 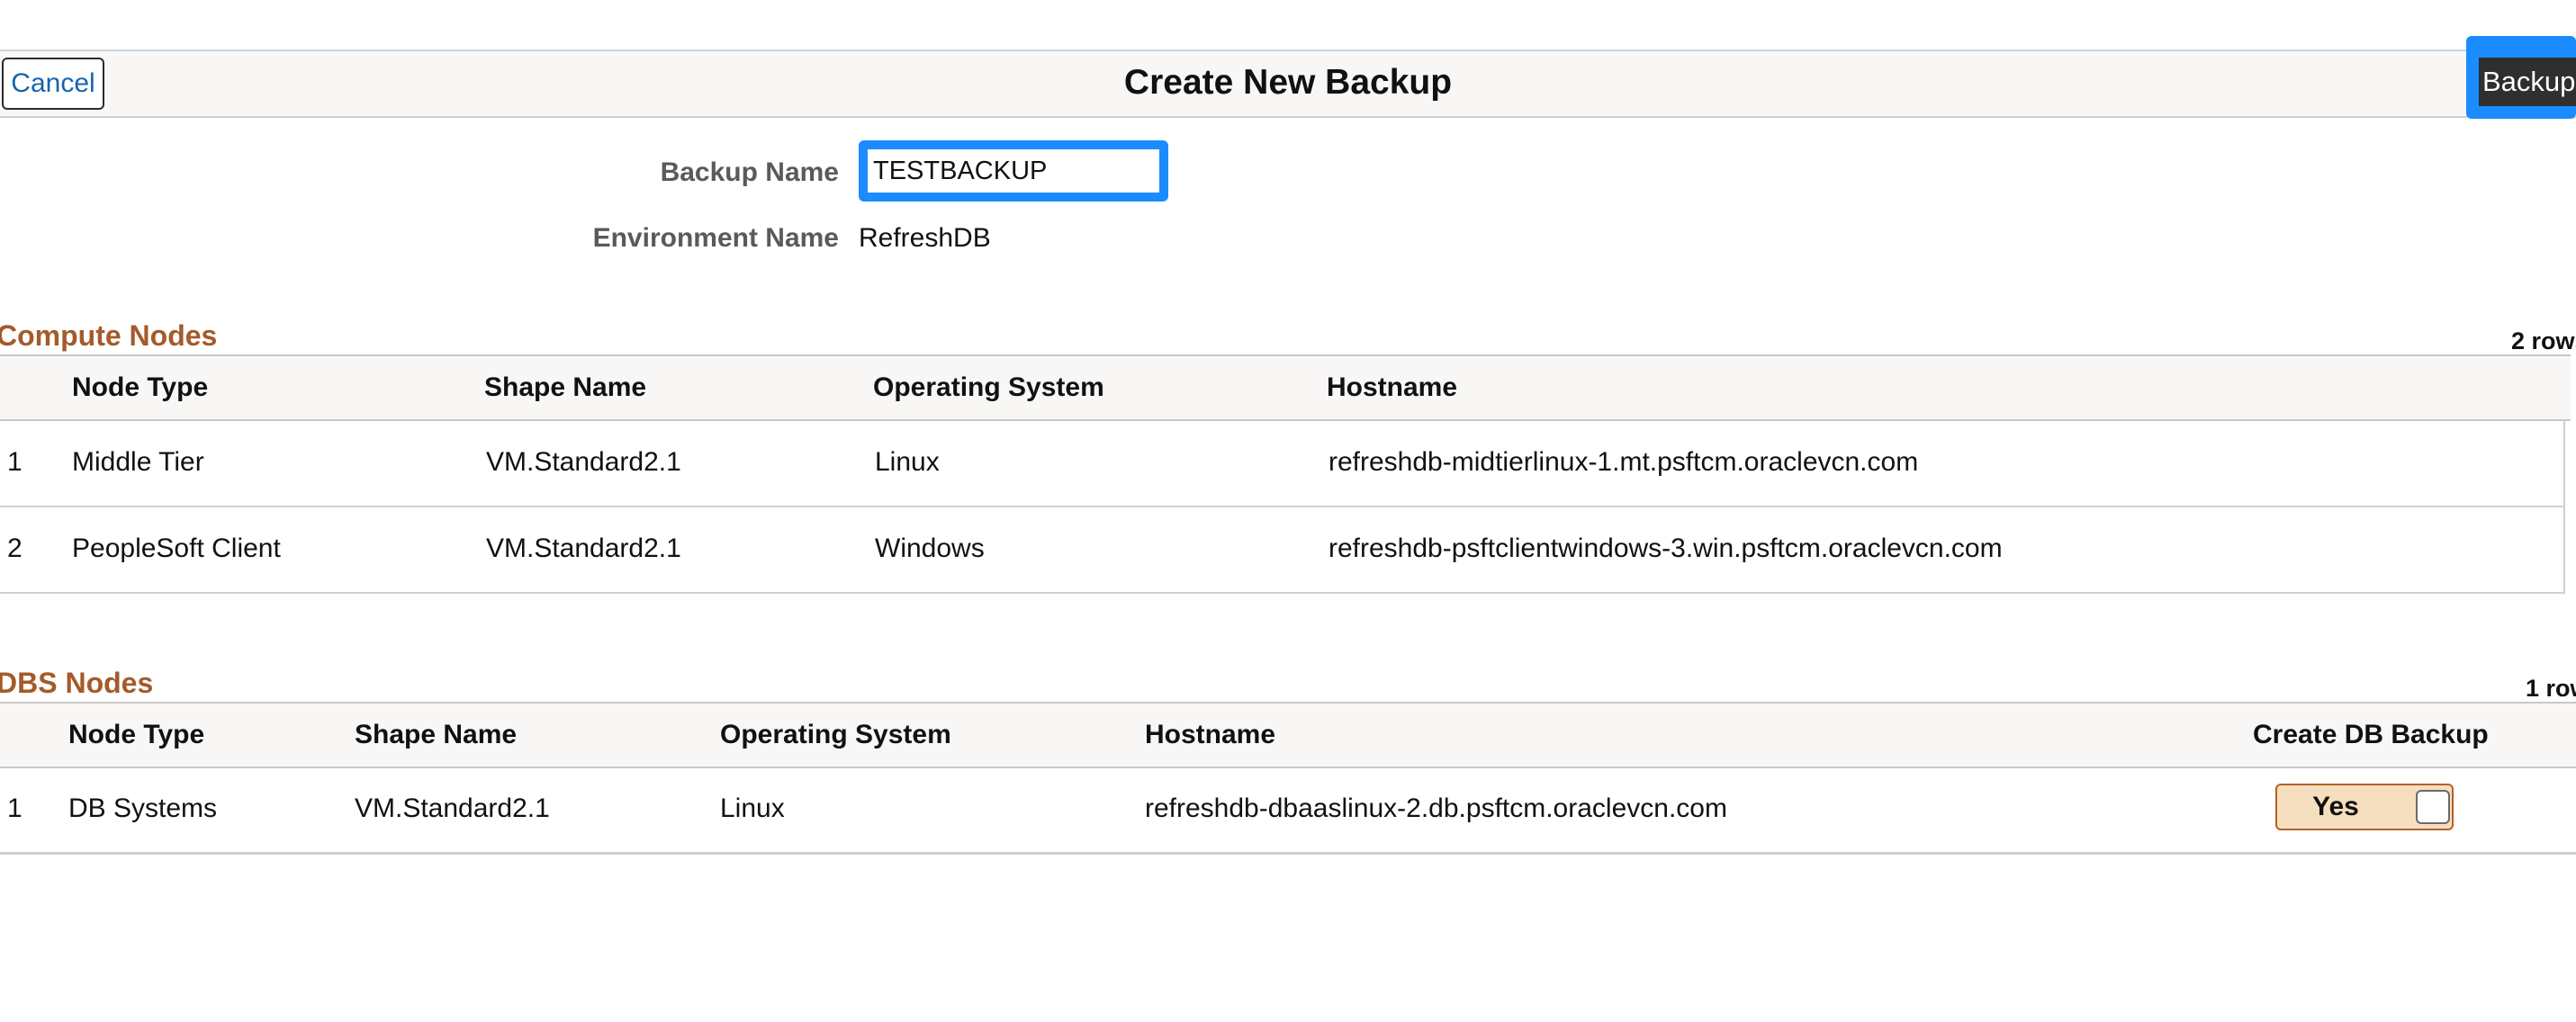 What do you see at coordinates (988, 387) in the screenshot?
I see `compute-col-operating-system: Operating System` at bounding box center [988, 387].